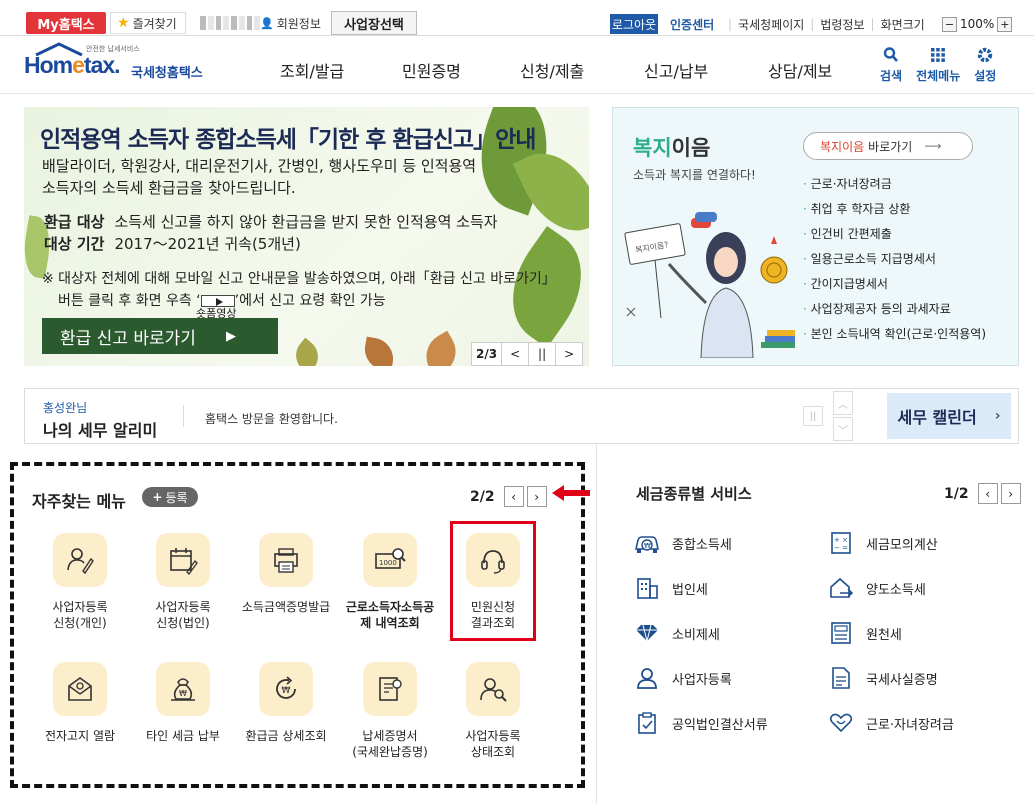 The height and width of the screenshot is (803, 1034). Describe the element at coordinates (461, 70) in the screenshot. I see `nav-civil-certificate: 민원증명` at that location.